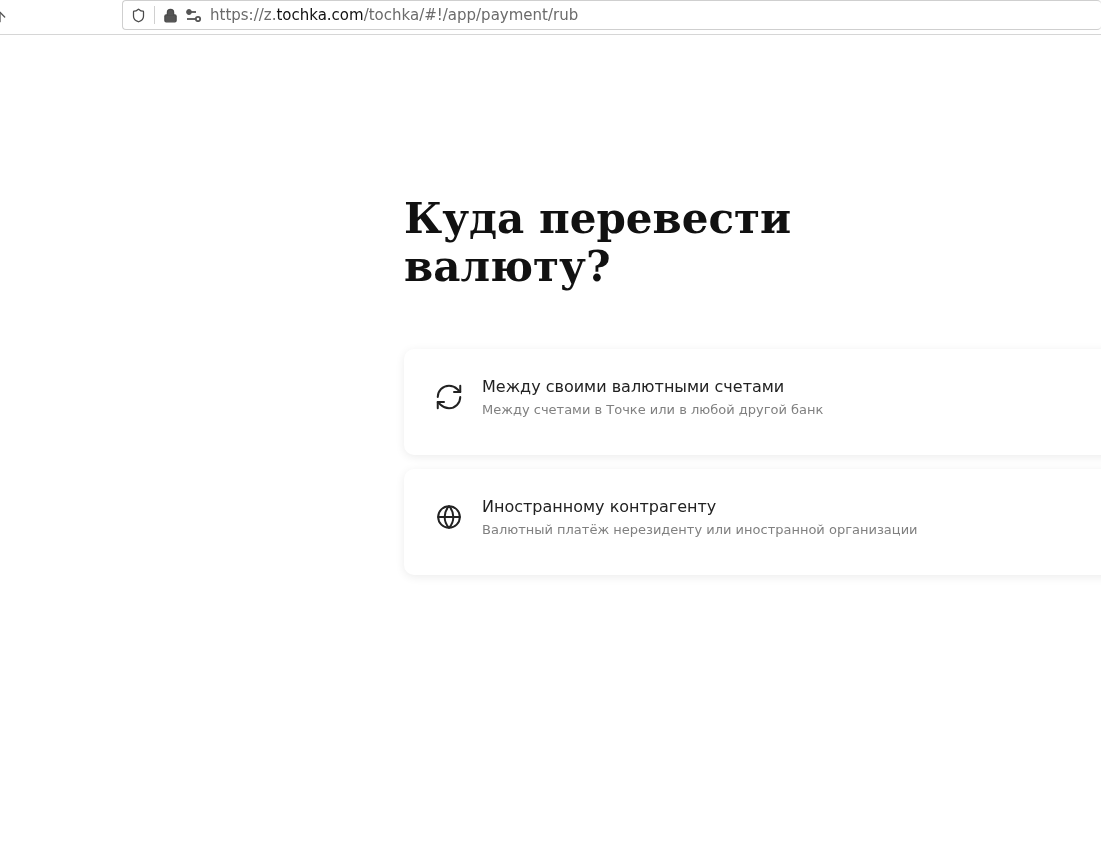 The height and width of the screenshot is (863, 1101). Describe the element at coordinates (449, 517) in the screenshot. I see `globe-icon` at that location.